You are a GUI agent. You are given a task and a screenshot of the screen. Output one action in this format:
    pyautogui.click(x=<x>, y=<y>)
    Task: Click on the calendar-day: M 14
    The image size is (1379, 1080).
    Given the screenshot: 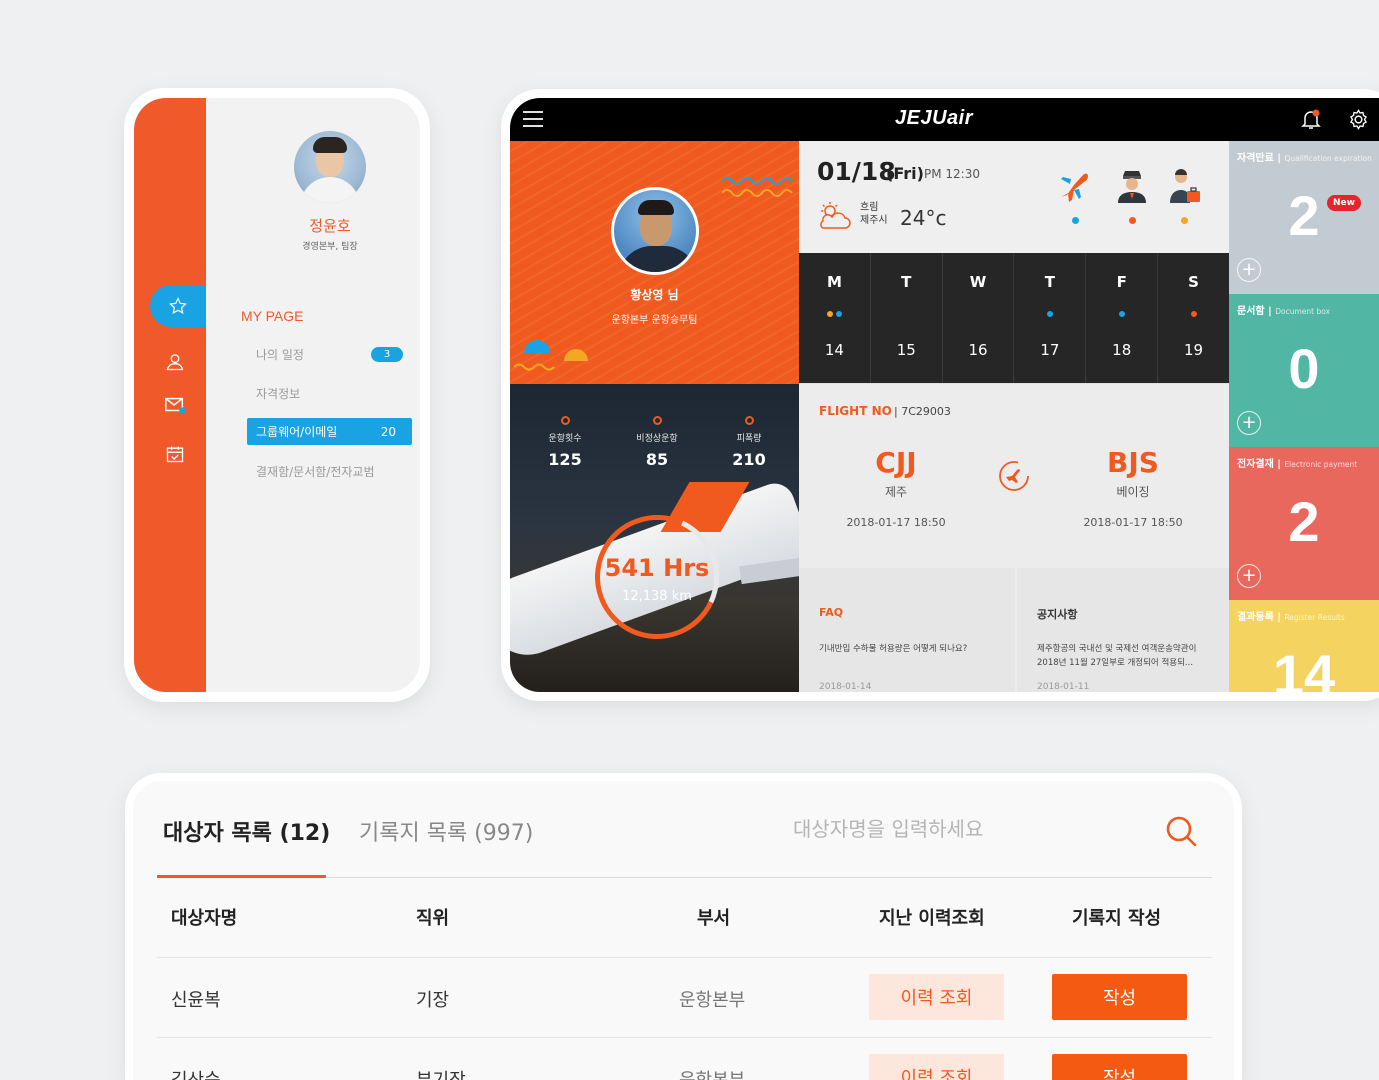 What is the action you would take?
    pyautogui.click(x=835, y=318)
    